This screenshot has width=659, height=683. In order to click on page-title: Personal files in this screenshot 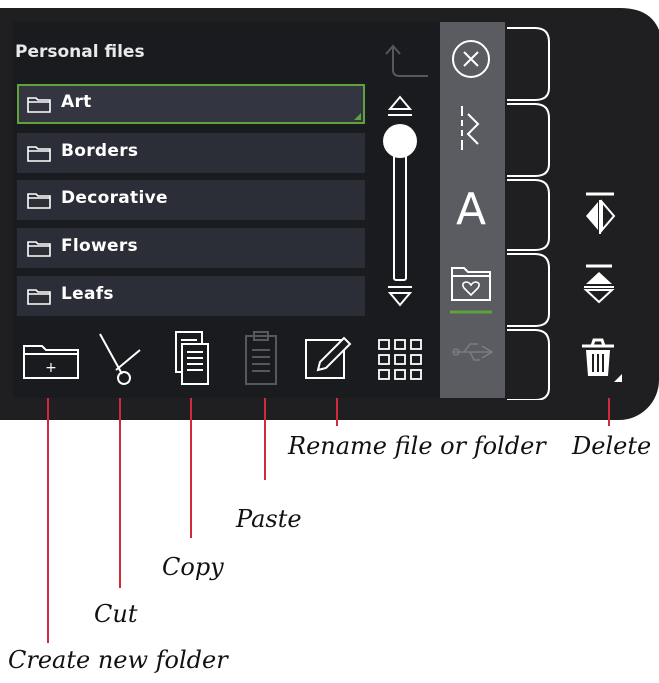, I will do `click(80, 52)`.